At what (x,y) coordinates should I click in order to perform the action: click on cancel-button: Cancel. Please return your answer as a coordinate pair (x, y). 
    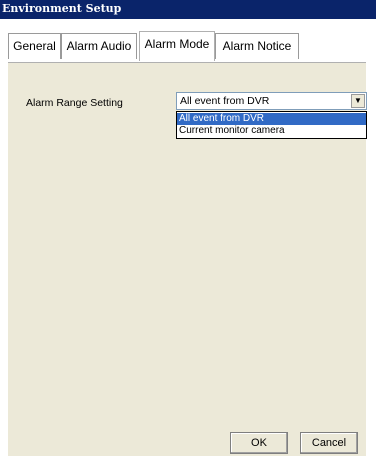
    Looking at the image, I should click on (329, 443).